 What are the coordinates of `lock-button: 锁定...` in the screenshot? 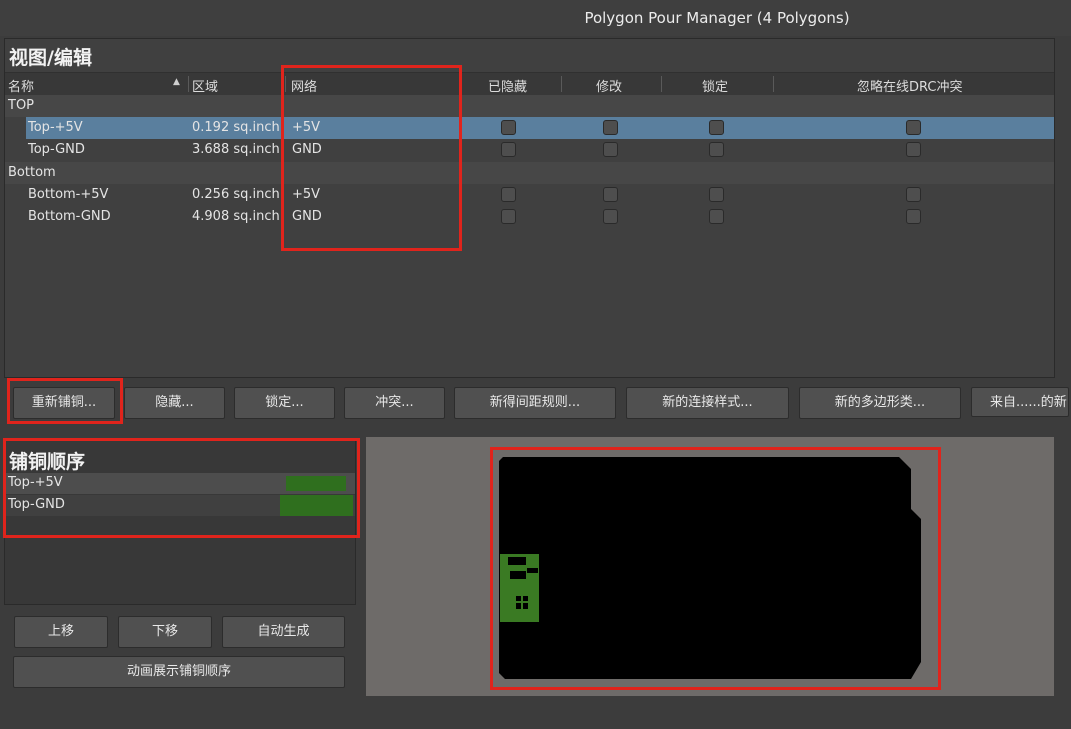 It's located at (284, 403).